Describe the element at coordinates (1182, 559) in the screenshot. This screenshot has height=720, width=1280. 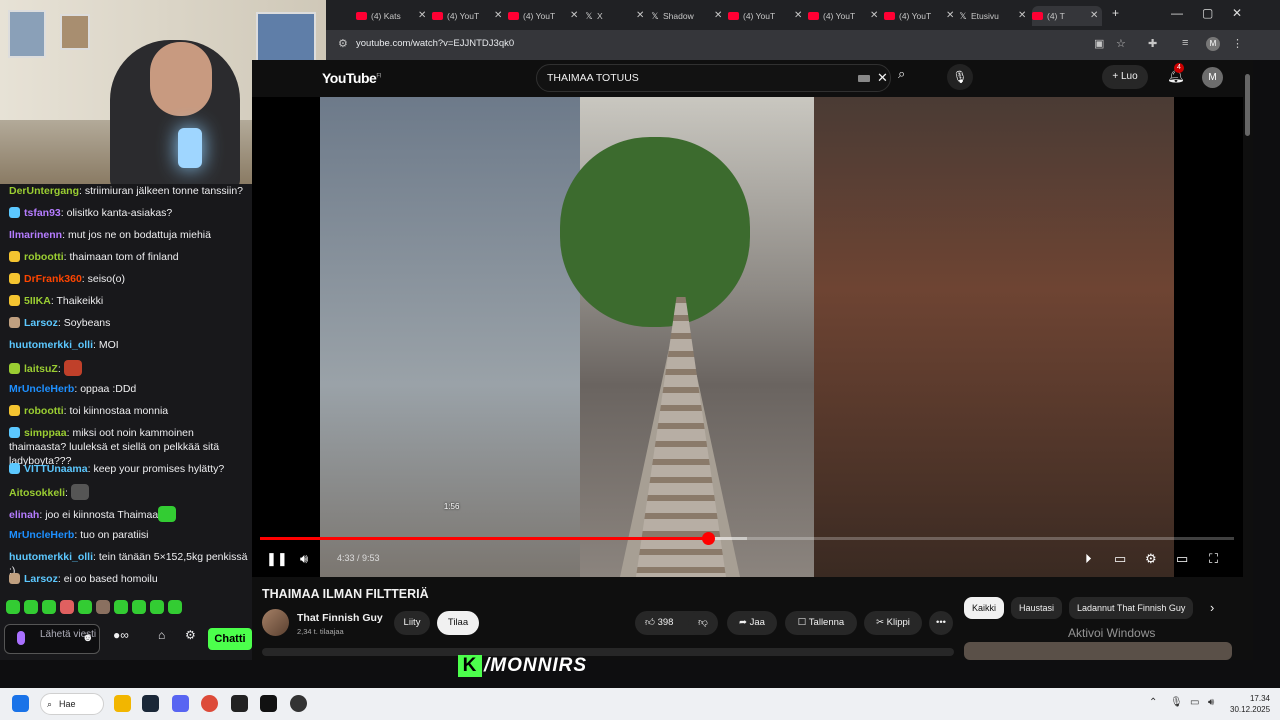
I see `theater-mode-icon: ▭` at that location.